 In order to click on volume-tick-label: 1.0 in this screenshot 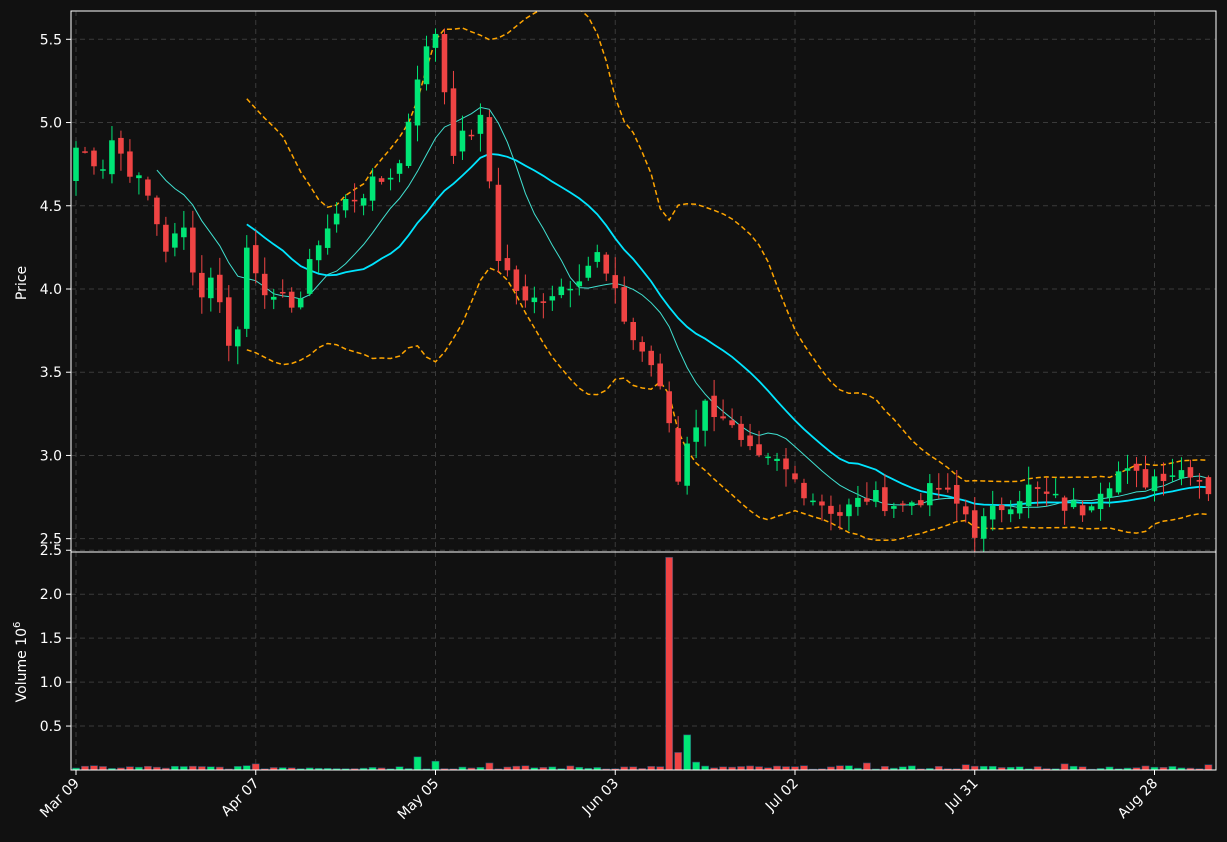, I will do `click(51, 683)`.